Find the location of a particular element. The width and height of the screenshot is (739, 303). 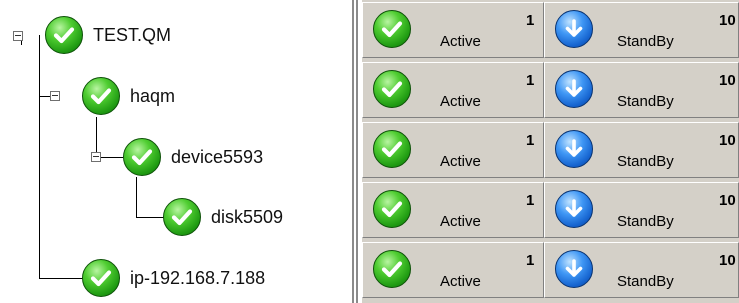

tree-node-label: haqm is located at coordinates (153, 95).